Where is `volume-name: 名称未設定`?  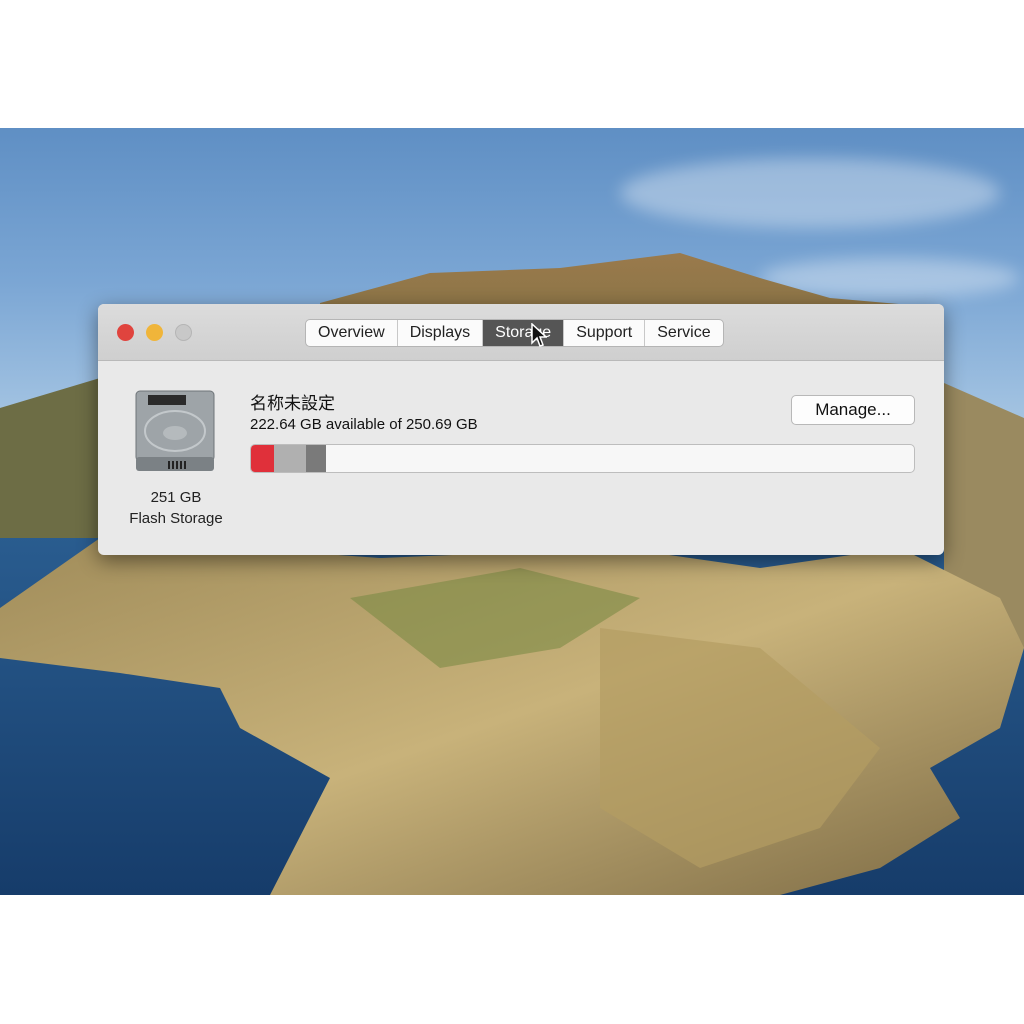
volume-name: 名称未設定 is located at coordinates (292, 403).